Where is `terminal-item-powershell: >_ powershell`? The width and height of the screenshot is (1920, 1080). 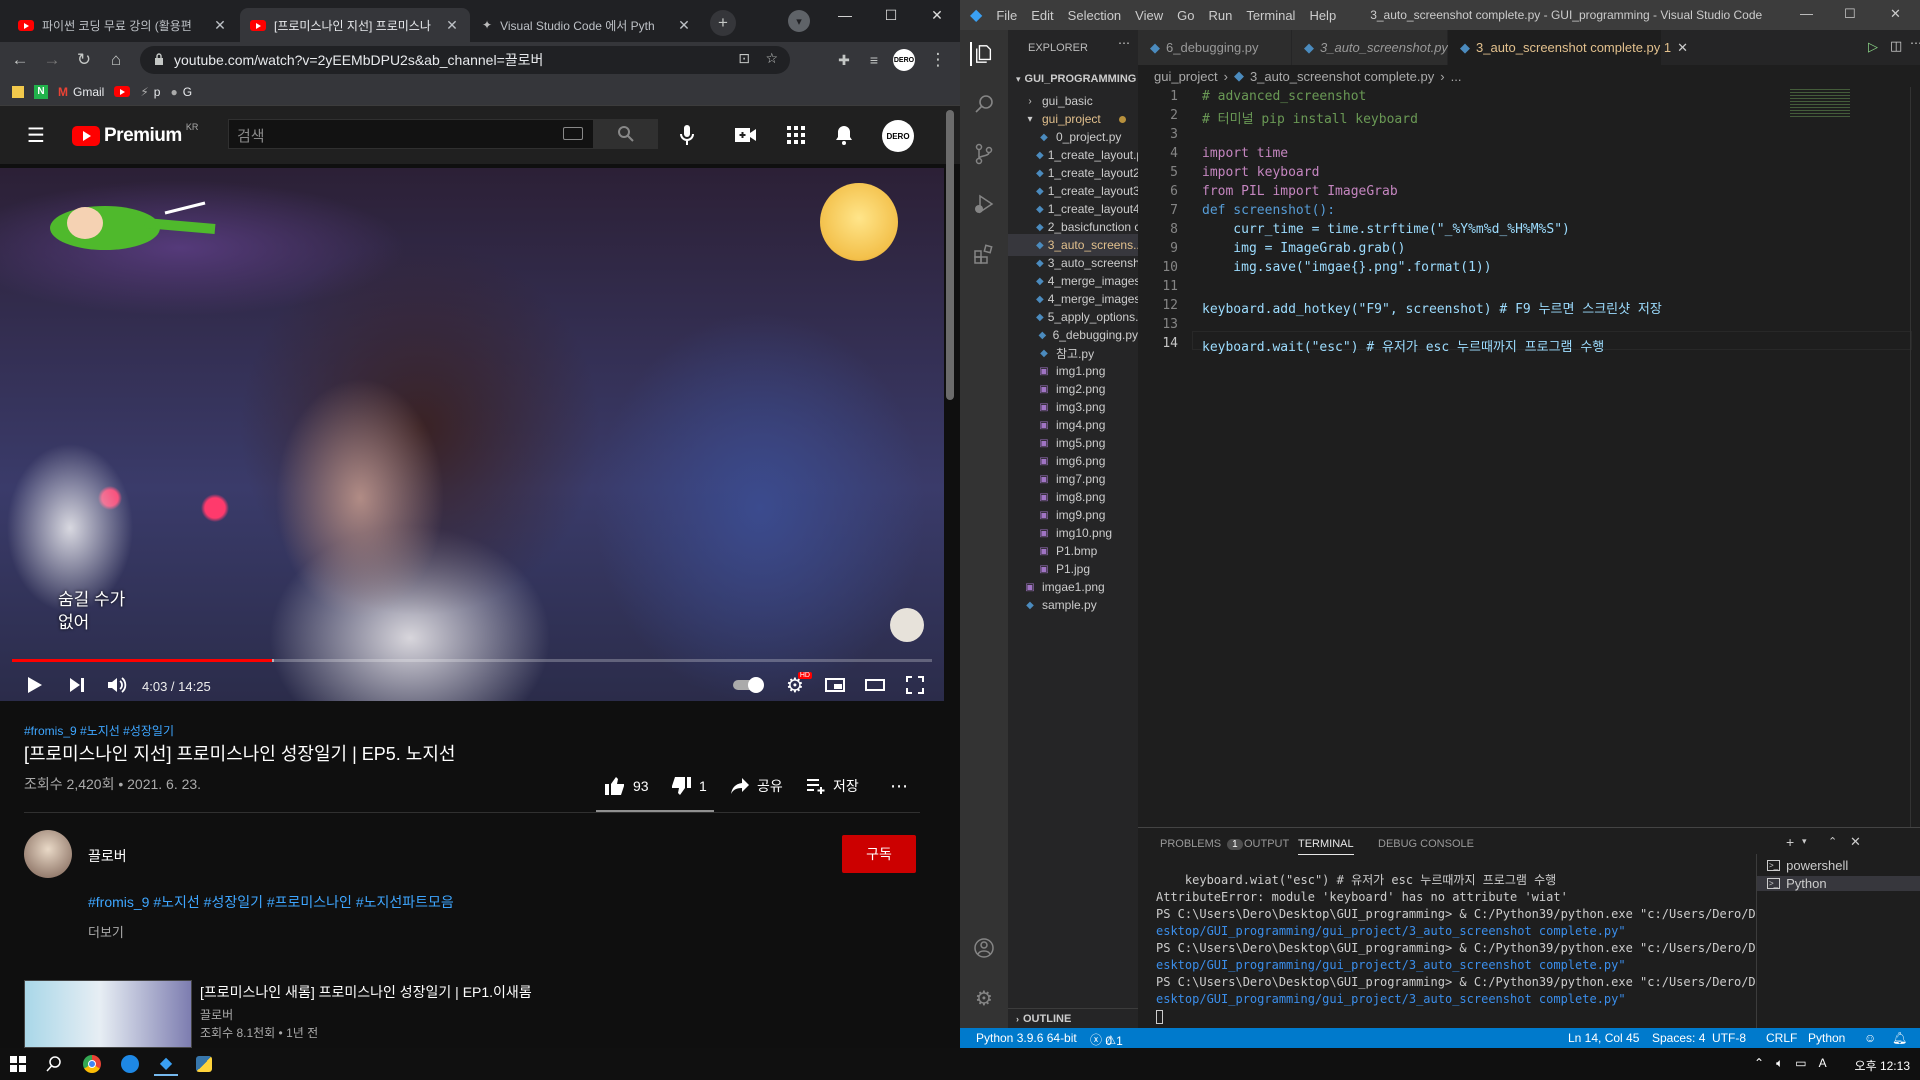 terminal-item-powershell: >_ powershell is located at coordinates (1807, 865).